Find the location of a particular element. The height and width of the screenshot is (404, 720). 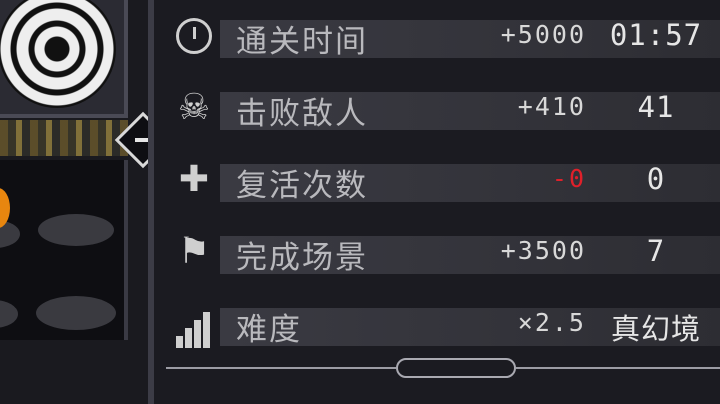

difficulty-bars-icon is located at coordinates (194, 324).